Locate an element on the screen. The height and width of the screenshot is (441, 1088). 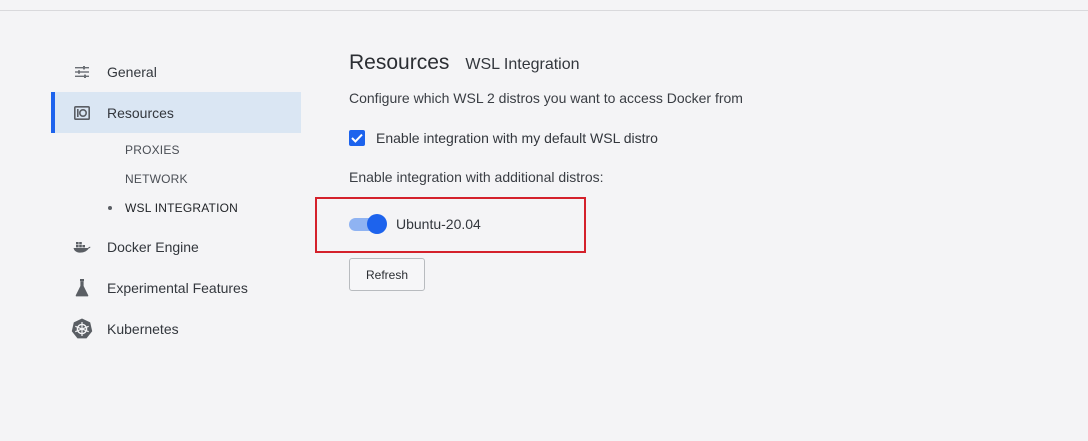
subnav-item-wsl-integration: WSL INTEGRATION is located at coordinates (176, 207).